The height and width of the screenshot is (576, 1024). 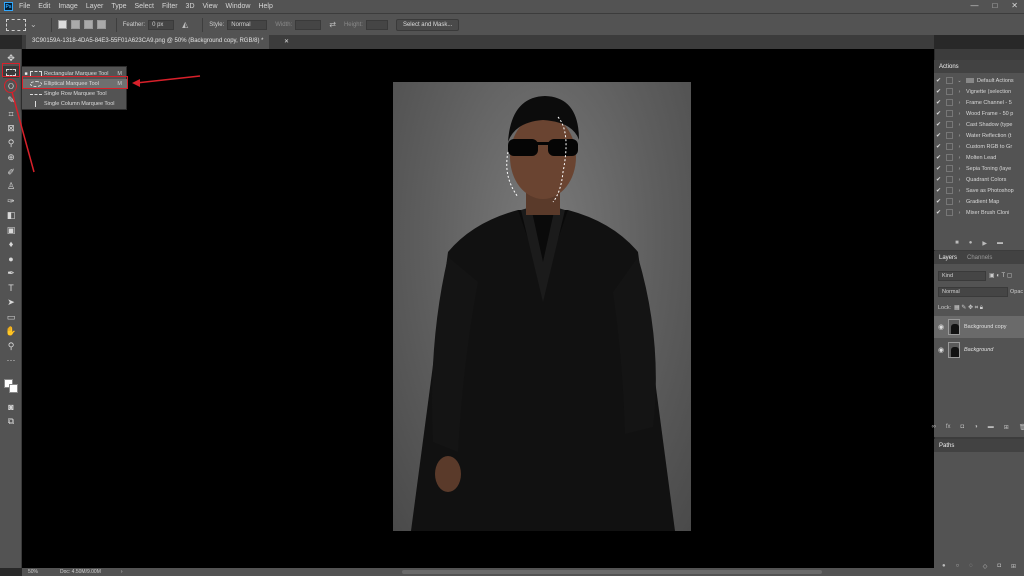 I want to click on path-select-tool-icon: ➤, so click(x=11, y=302).